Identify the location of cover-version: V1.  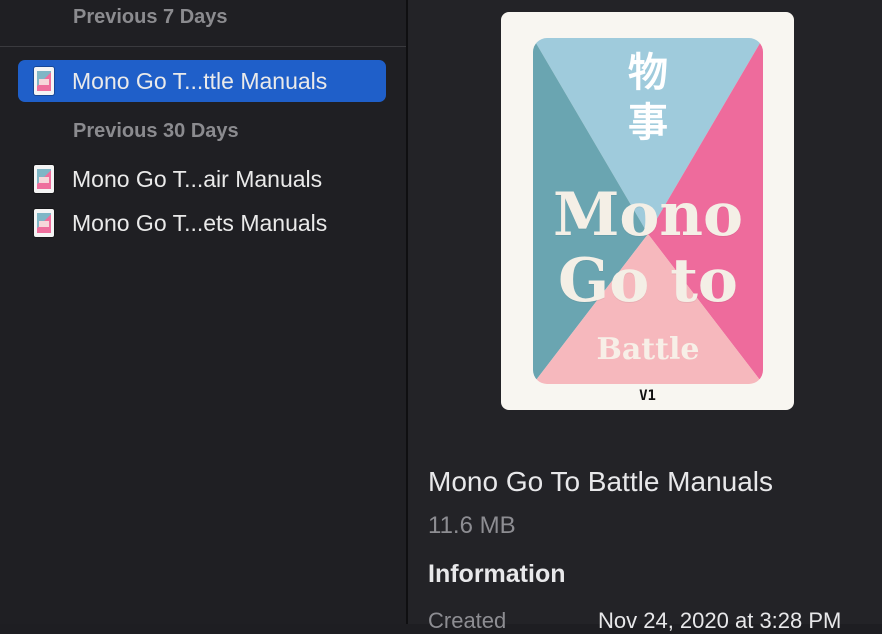
(647, 396).